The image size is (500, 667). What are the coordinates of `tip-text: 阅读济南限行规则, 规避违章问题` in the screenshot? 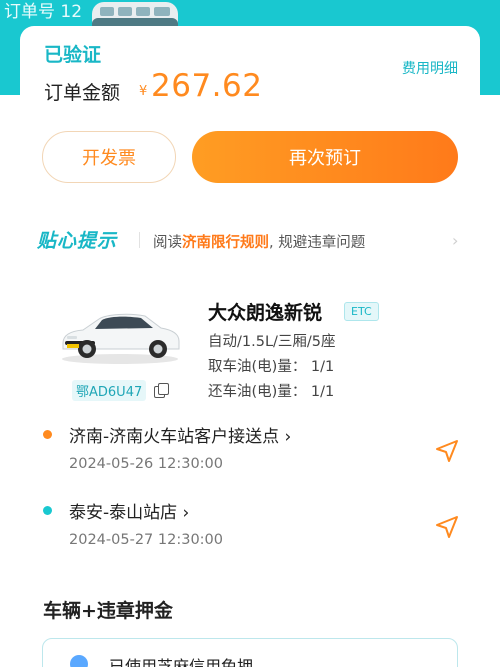 It's located at (259, 241).